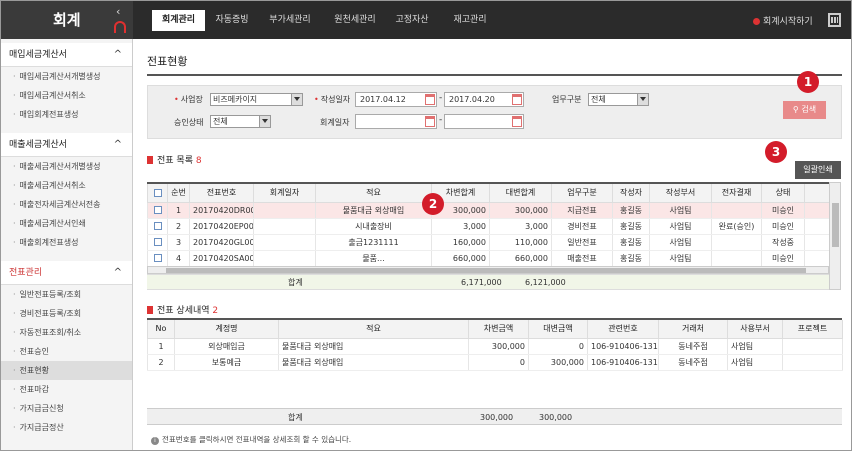 The image size is (852, 451). Describe the element at coordinates (618, 99) in the screenshot. I see `biz-type-select: 전체` at that location.